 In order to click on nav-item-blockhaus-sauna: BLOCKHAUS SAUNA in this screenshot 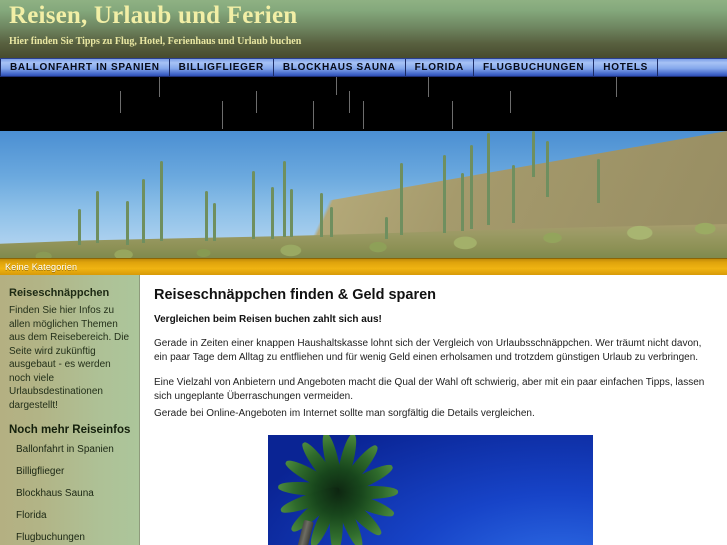, I will do `click(340, 67)`.